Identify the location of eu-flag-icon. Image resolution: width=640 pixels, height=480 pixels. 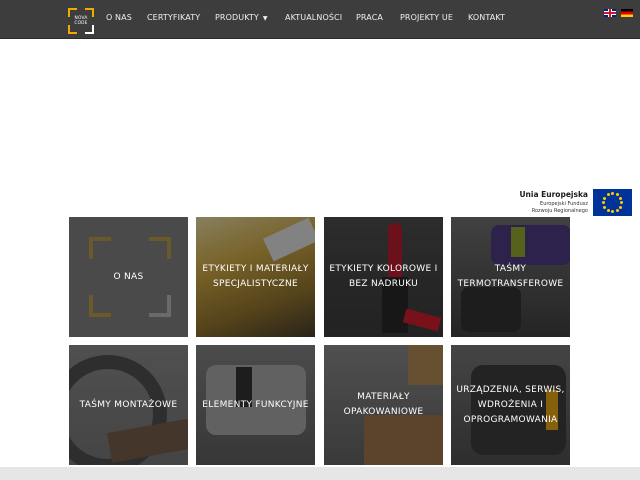
(612, 202).